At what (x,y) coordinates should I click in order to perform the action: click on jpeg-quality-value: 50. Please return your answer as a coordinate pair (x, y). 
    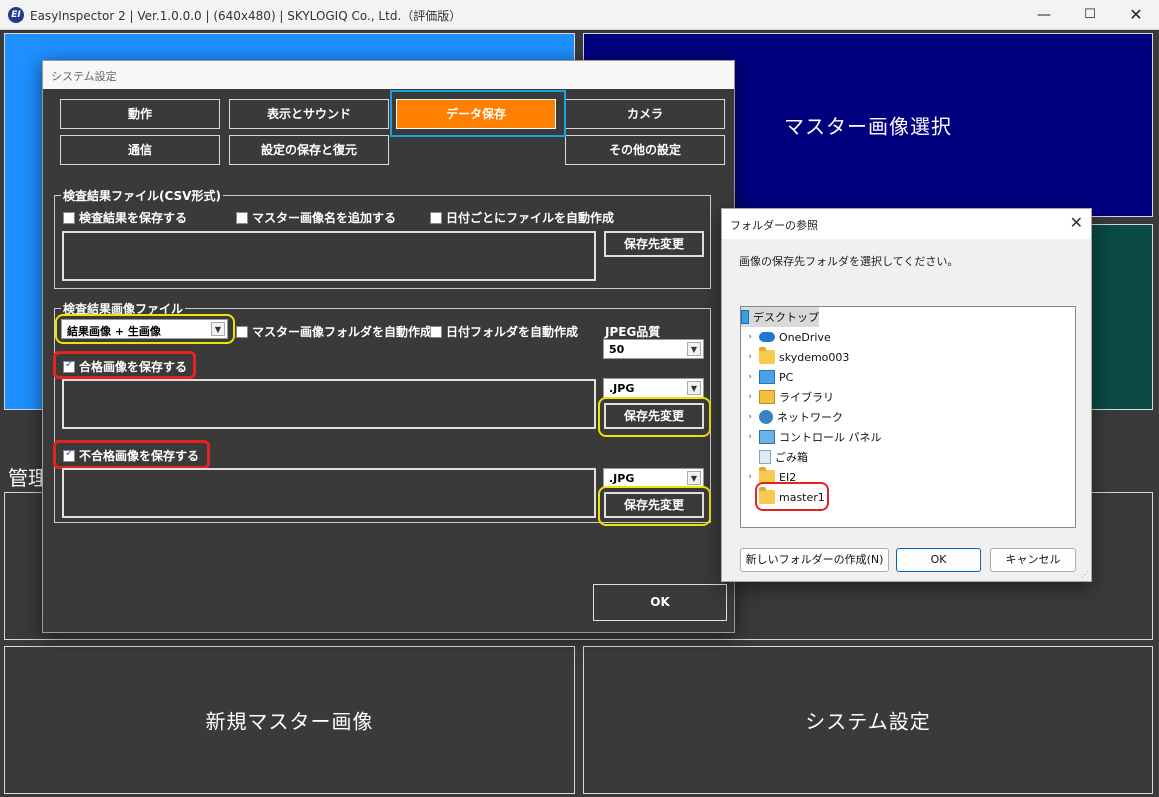
    Looking at the image, I should click on (617, 349).